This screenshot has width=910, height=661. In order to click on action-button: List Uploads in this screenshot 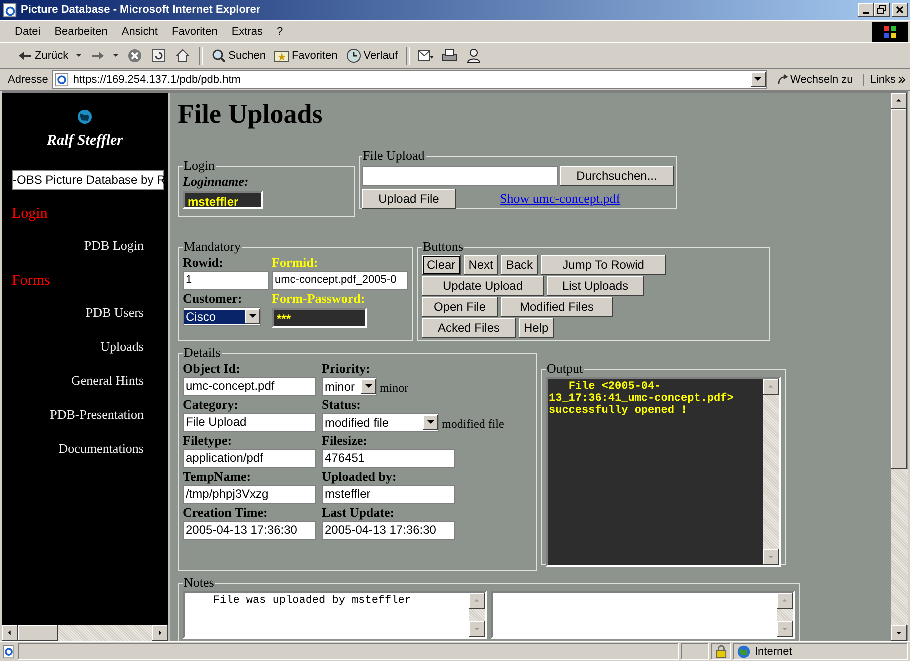, I will do `click(595, 286)`.